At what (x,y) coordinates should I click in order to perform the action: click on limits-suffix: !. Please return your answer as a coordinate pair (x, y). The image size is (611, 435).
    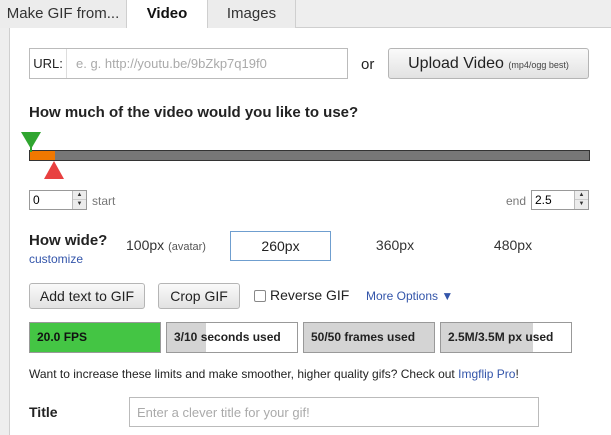
    Looking at the image, I should click on (517, 374).